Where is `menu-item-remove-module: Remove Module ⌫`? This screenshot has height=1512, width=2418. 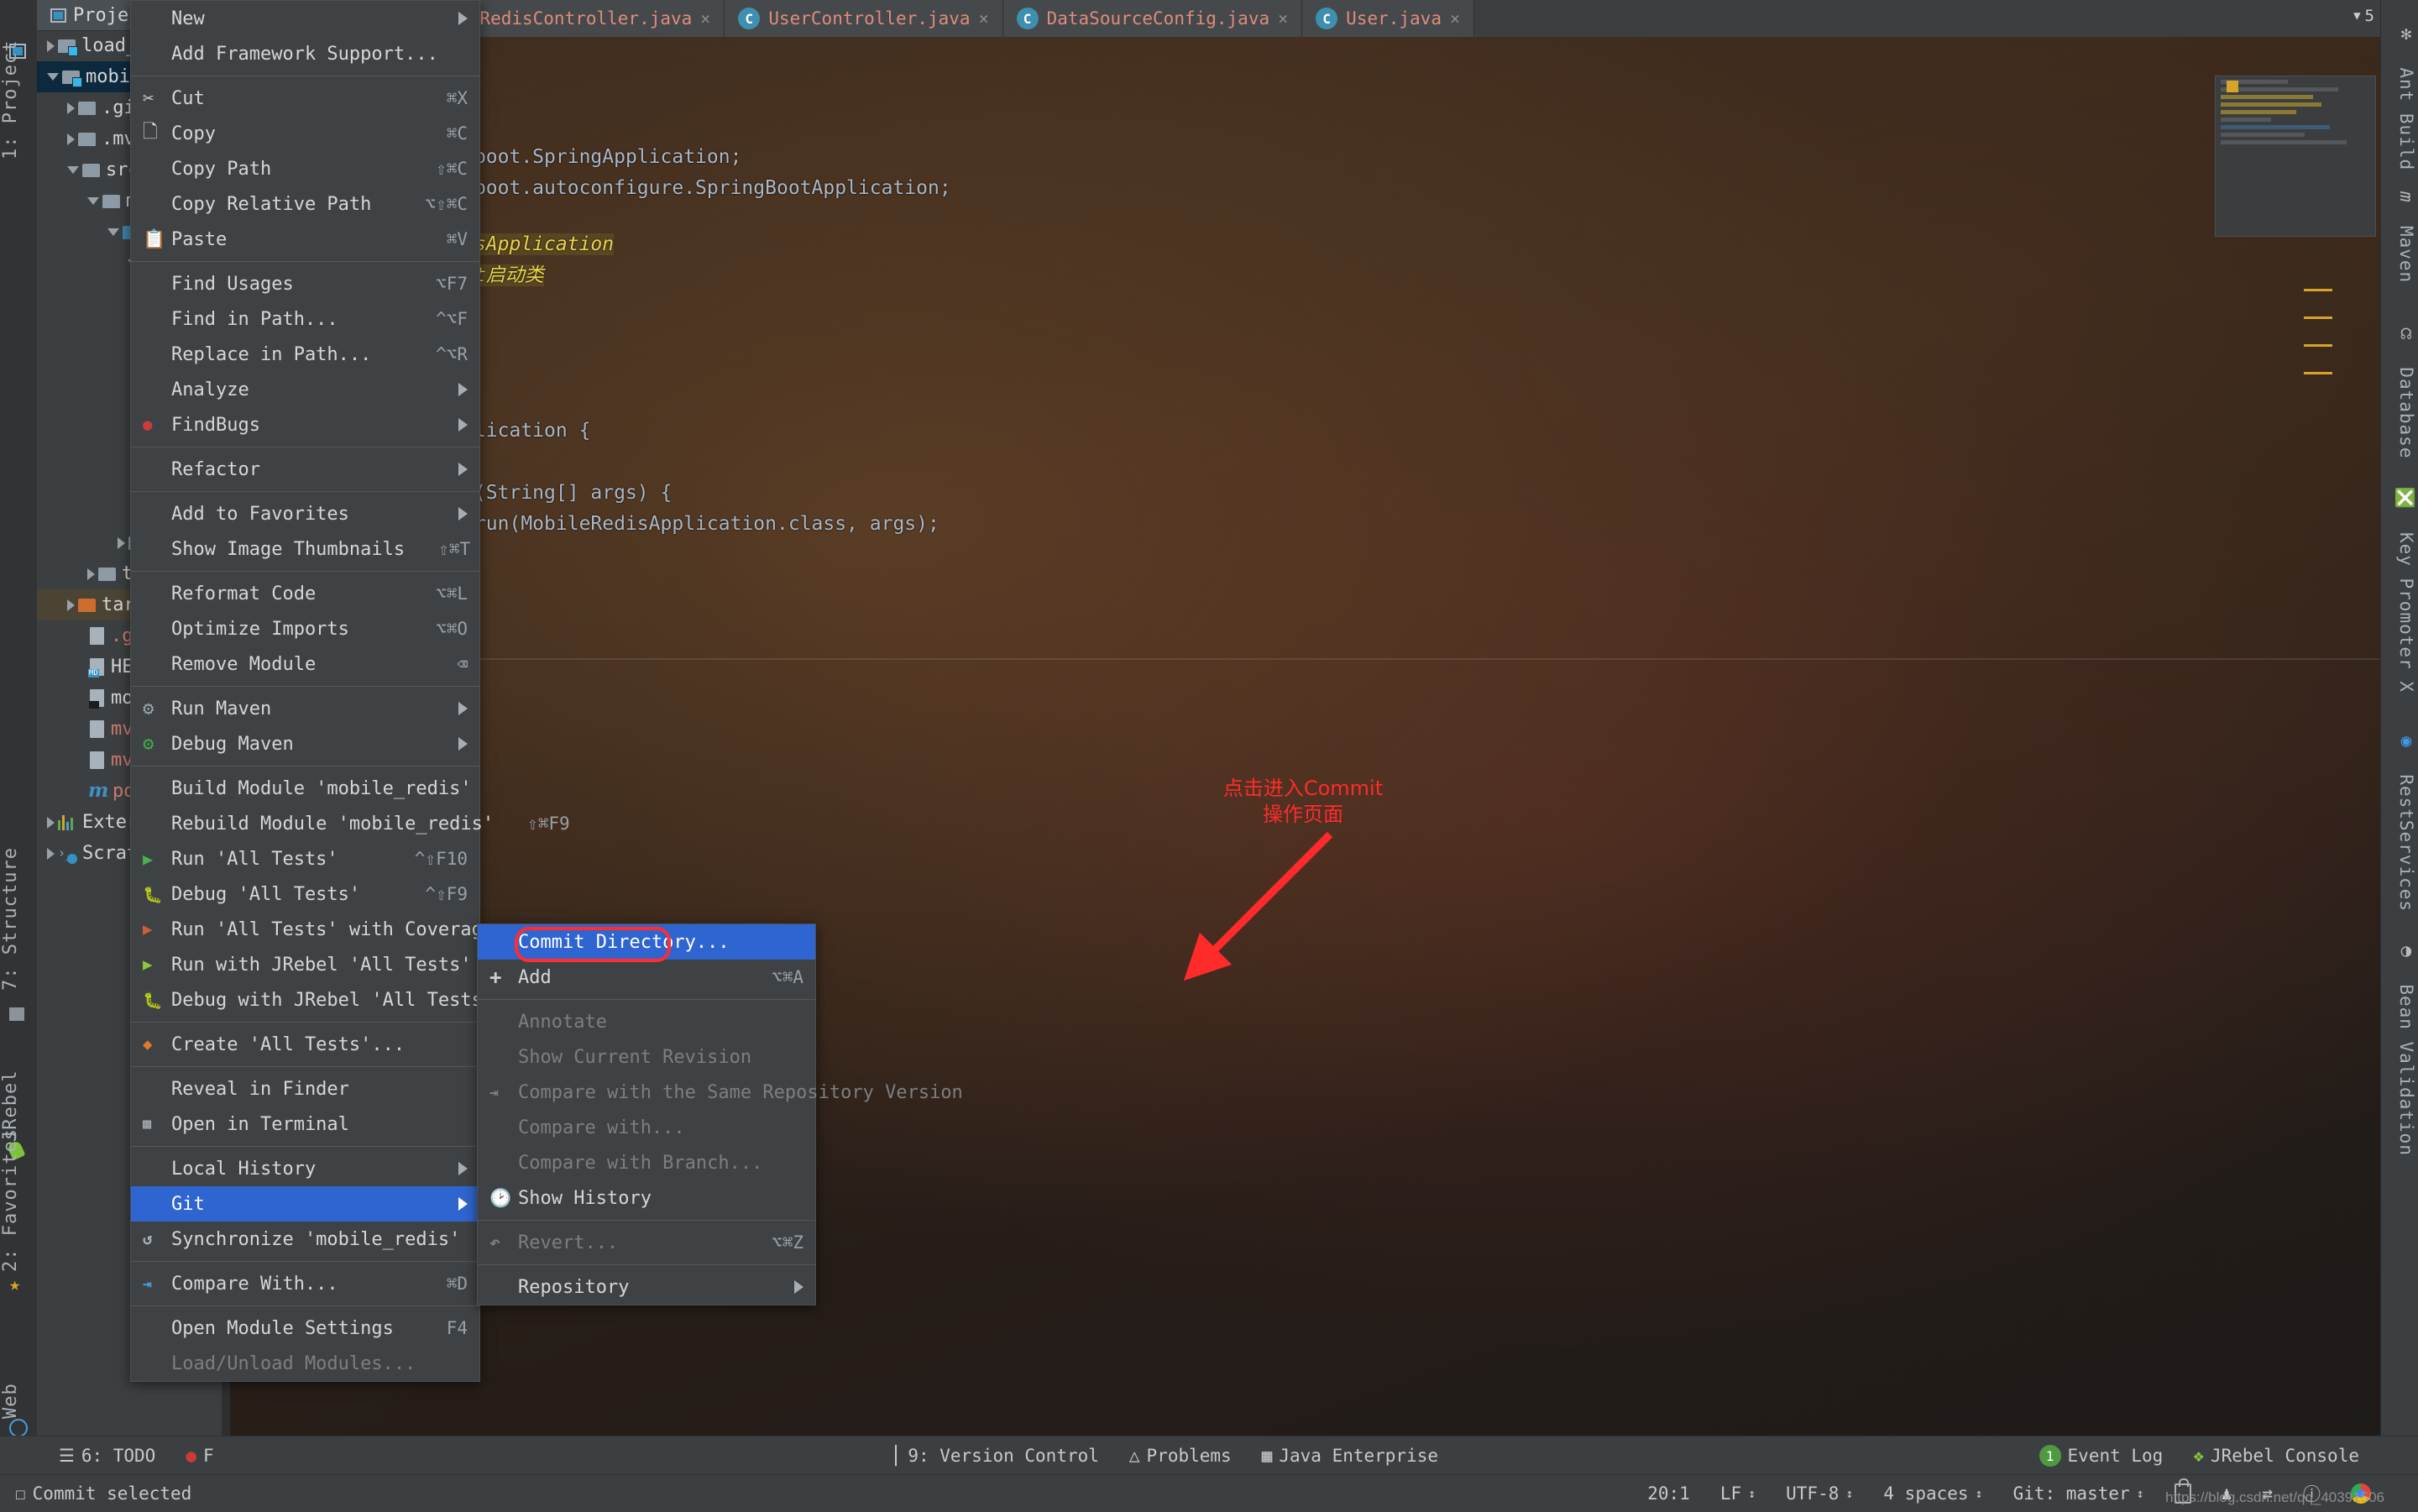 menu-item-remove-module: Remove Module ⌫ is located at coordinates (305, 664).